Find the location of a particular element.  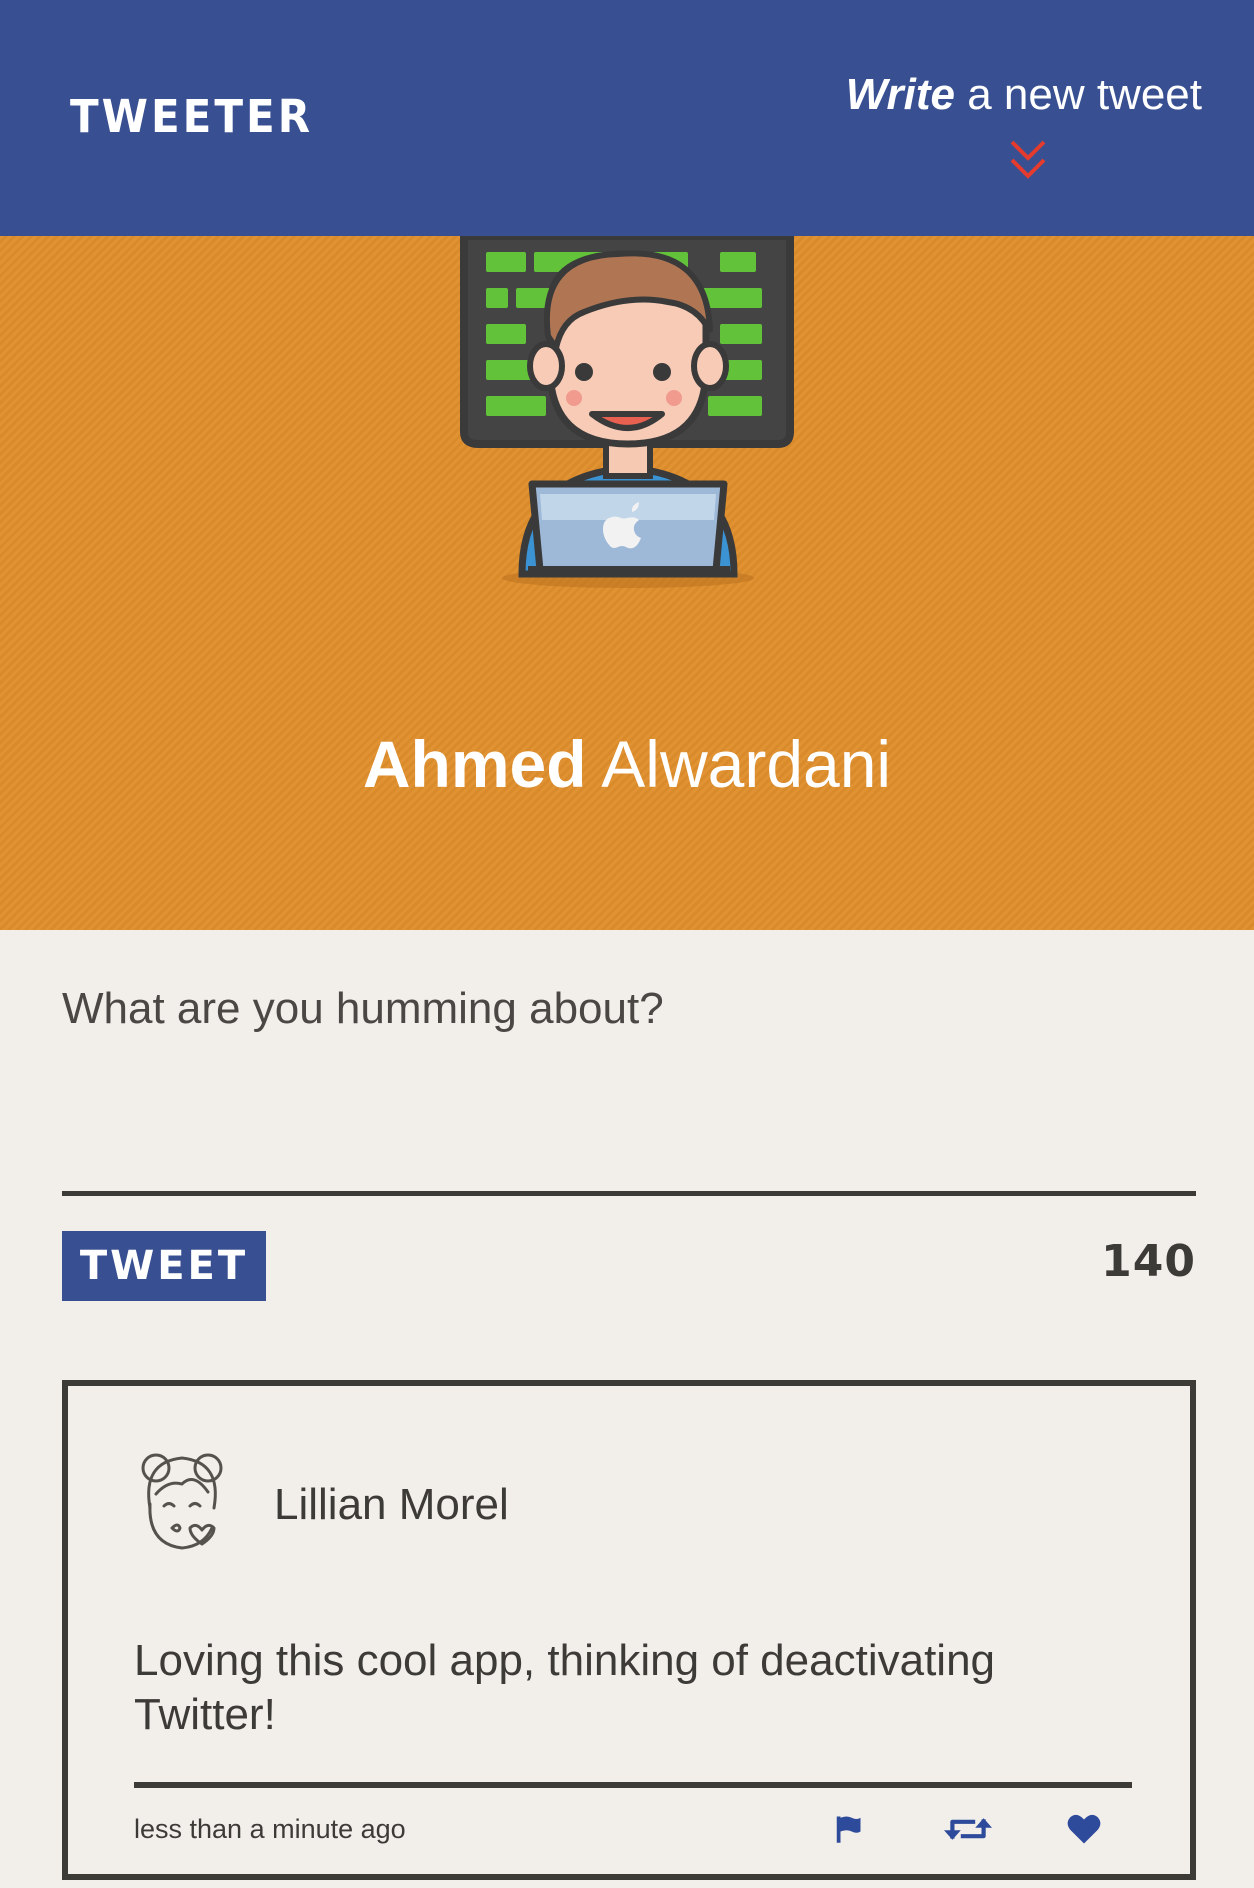

write-new-tweet-label: Write a new tweet is located at coordinates (1024, 95).